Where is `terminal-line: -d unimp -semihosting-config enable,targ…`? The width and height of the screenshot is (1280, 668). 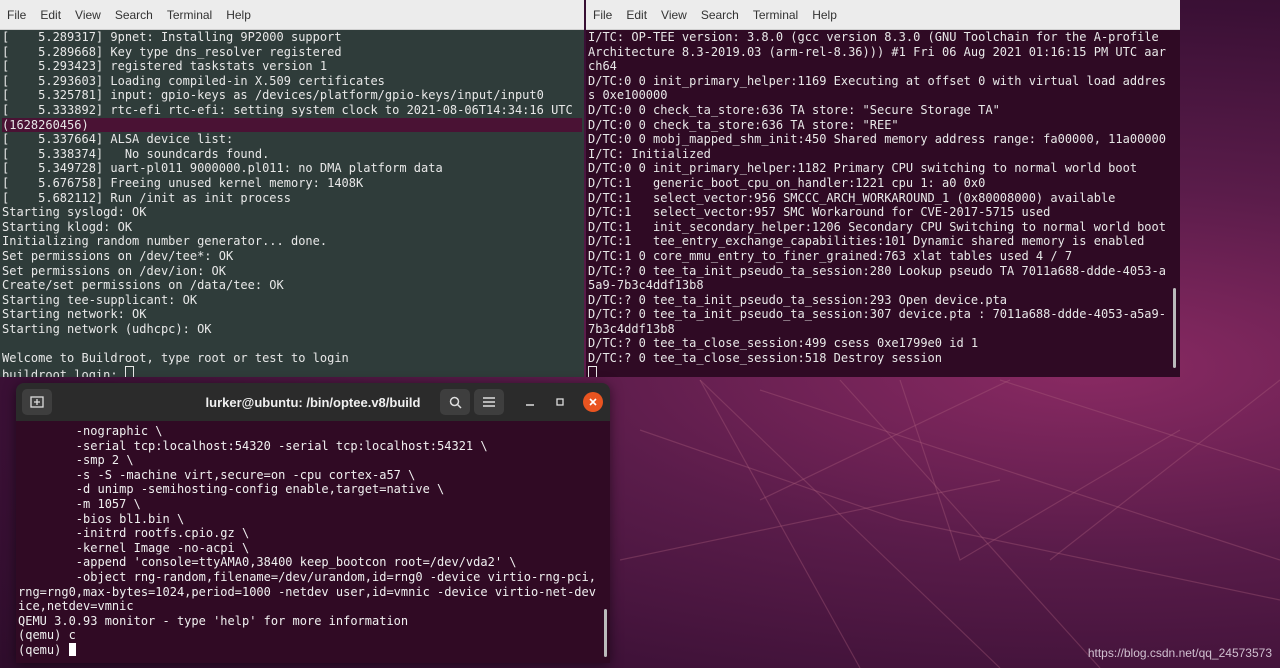
terminal-line: -d unimp -semihosting-config enable,targ… is located at coordinates (231, 489).